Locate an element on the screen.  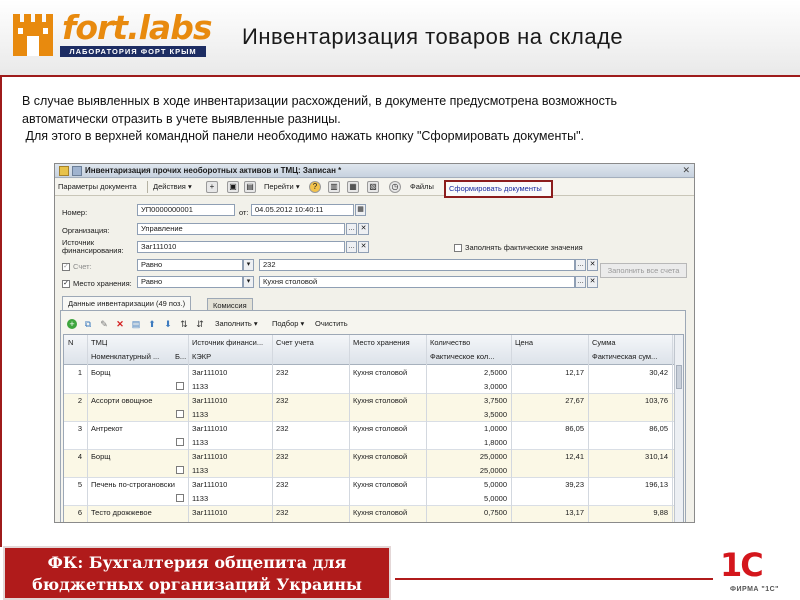
fill-actual-label: Заполнять фактические значения is located at coordinates (524, 247).